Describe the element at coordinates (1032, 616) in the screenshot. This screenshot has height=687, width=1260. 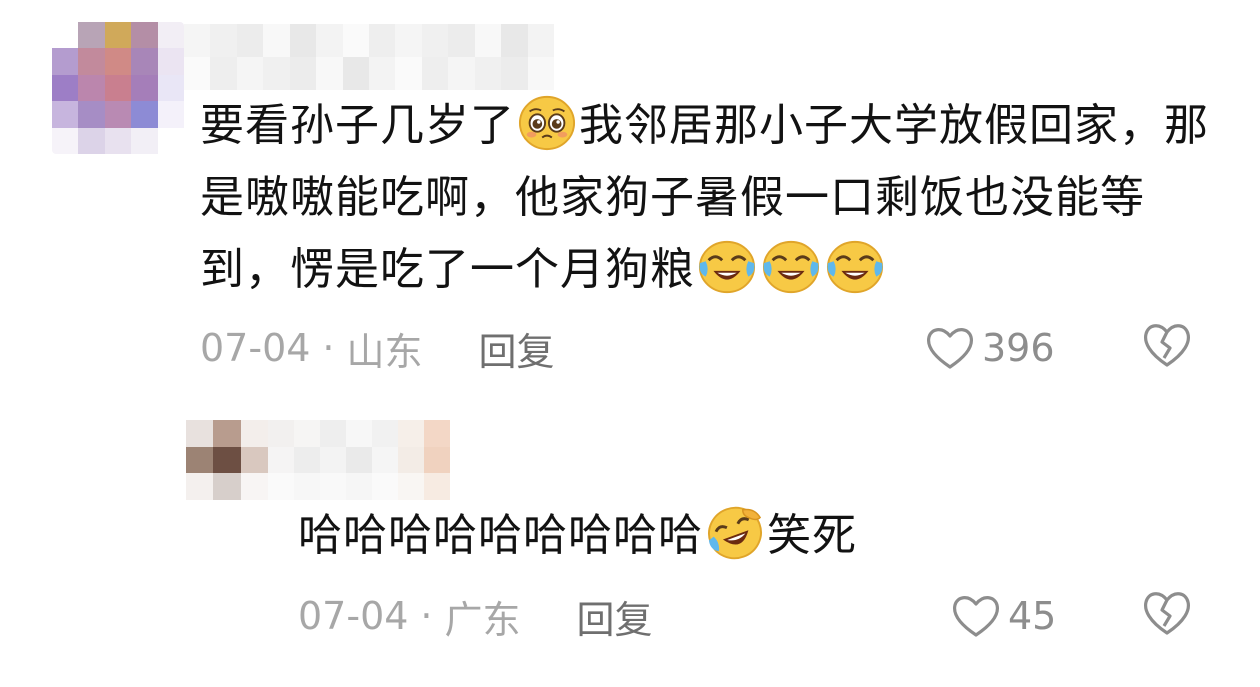
I see `like-count: 45` at that location.